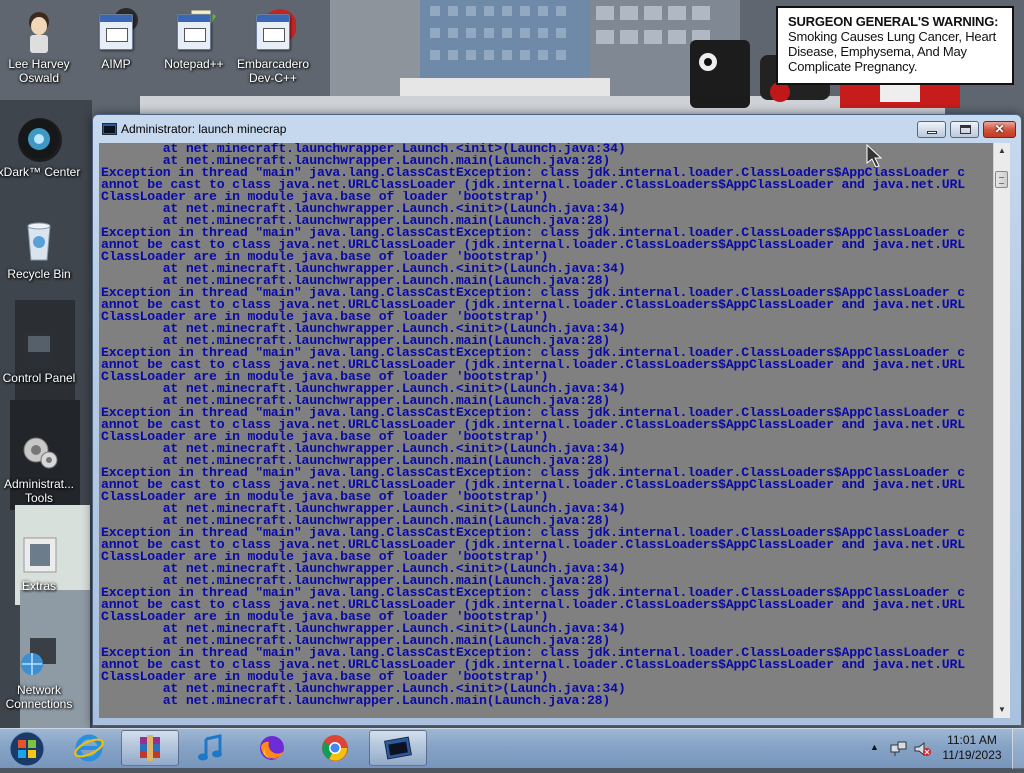 The image size is (1024, 773). Describe the element at coordinates (204, 129) in the screenshot. I see `window-title: Administrator: launch minecrap` at that location.